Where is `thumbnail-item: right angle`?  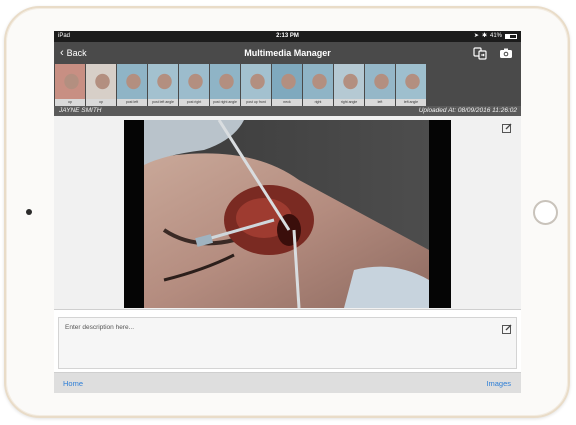 thumbnail-item: right angle is located at coordinates (349, 85).